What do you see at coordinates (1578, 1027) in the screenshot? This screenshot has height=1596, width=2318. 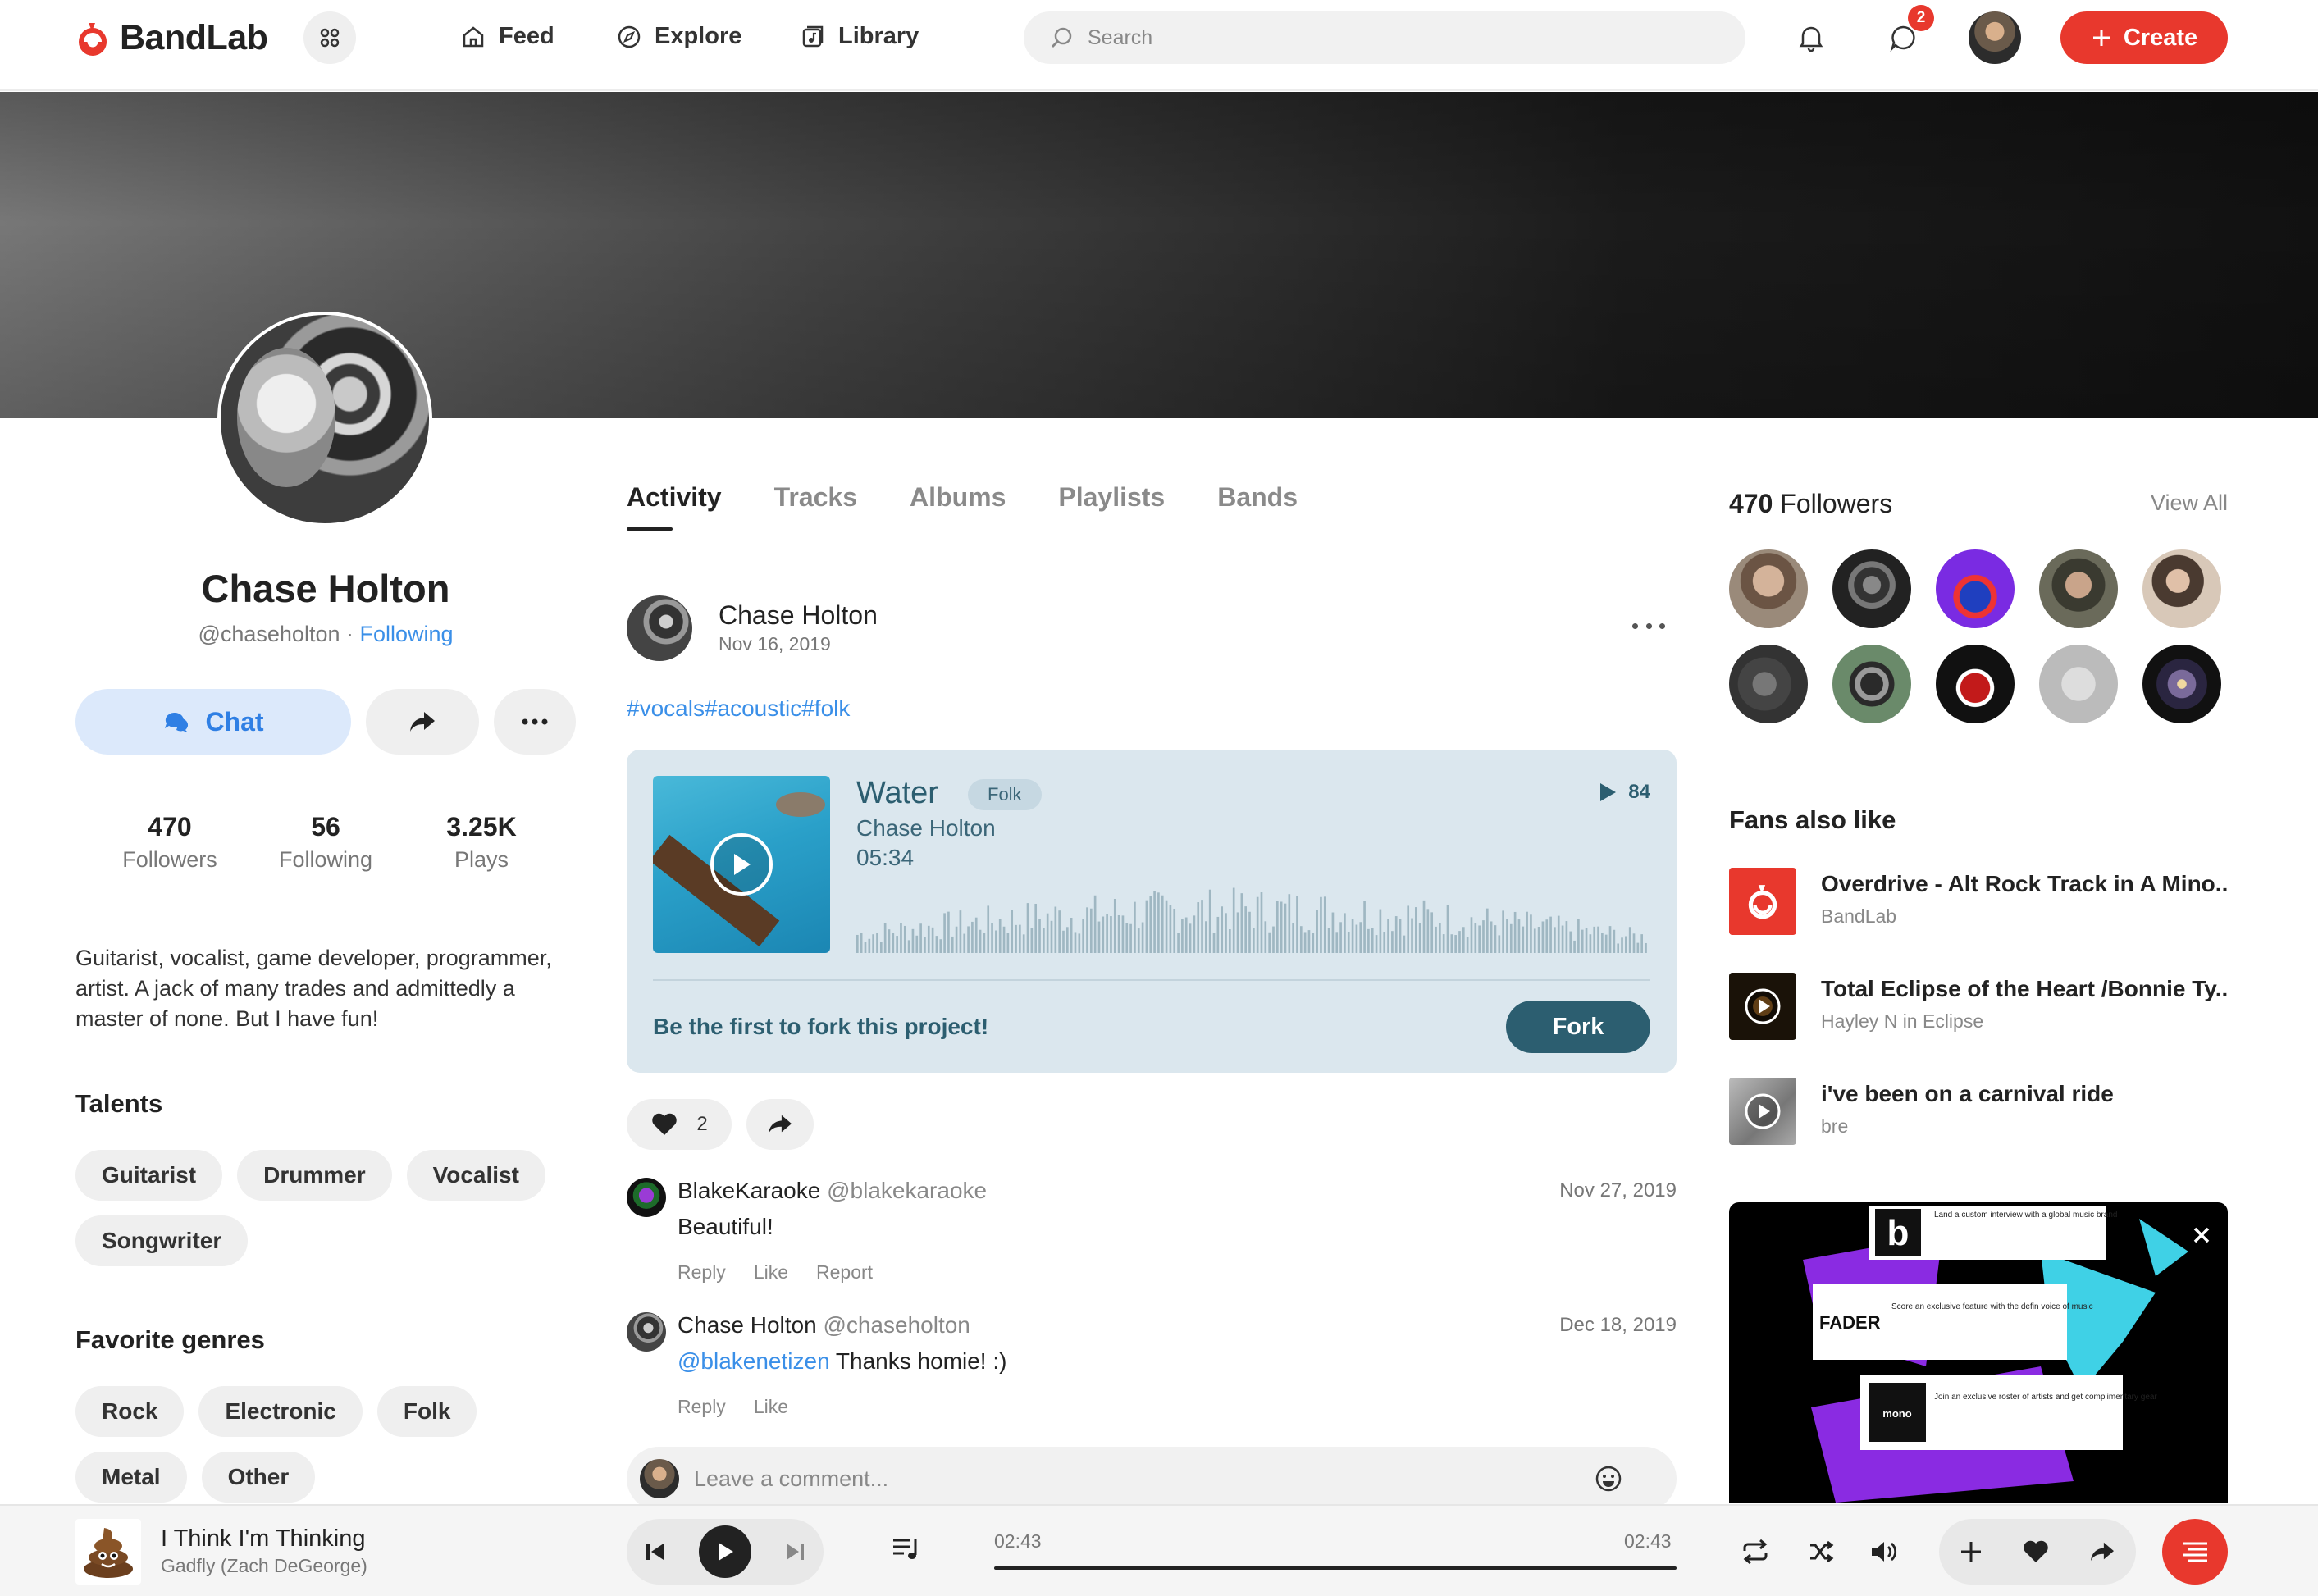 I see `fork-button: Fork` at bounding box center [1578, 1027].